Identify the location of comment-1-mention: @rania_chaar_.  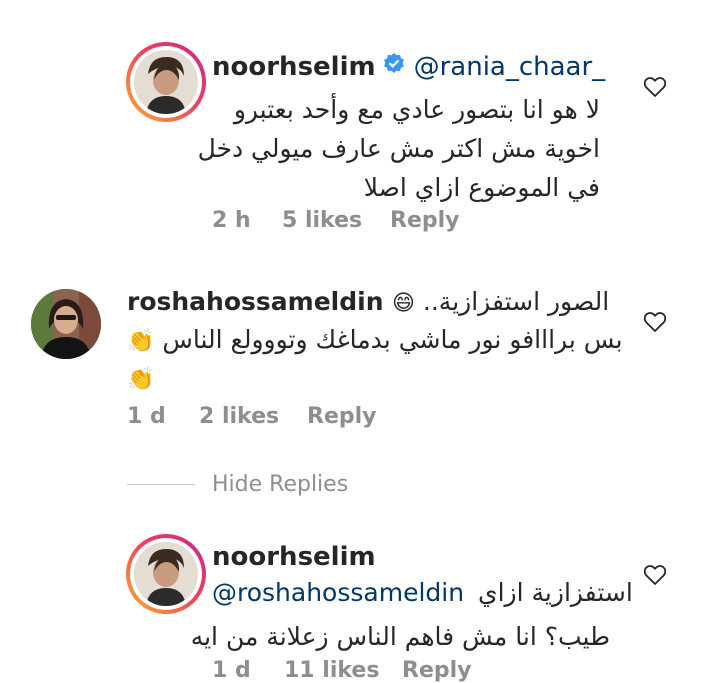
(510, 67).